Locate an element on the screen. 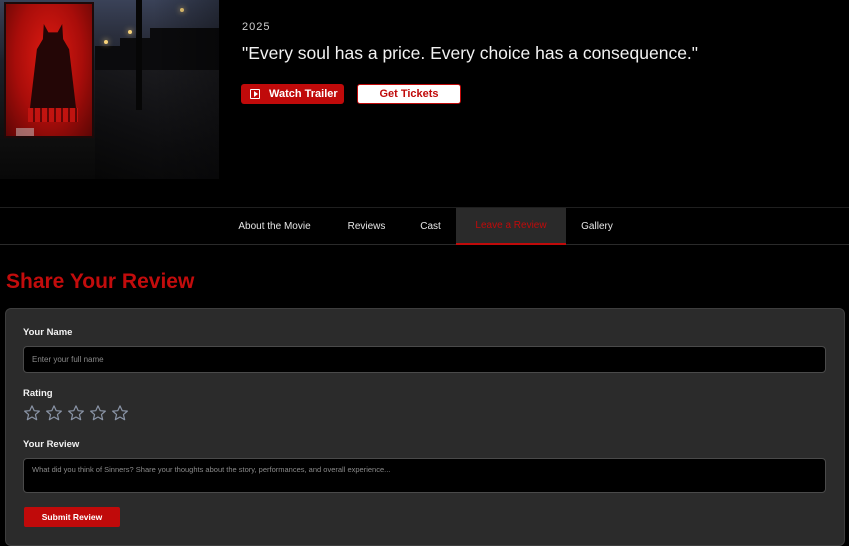  submit-review-label: Submit Review is located at coordinates (72, 517).